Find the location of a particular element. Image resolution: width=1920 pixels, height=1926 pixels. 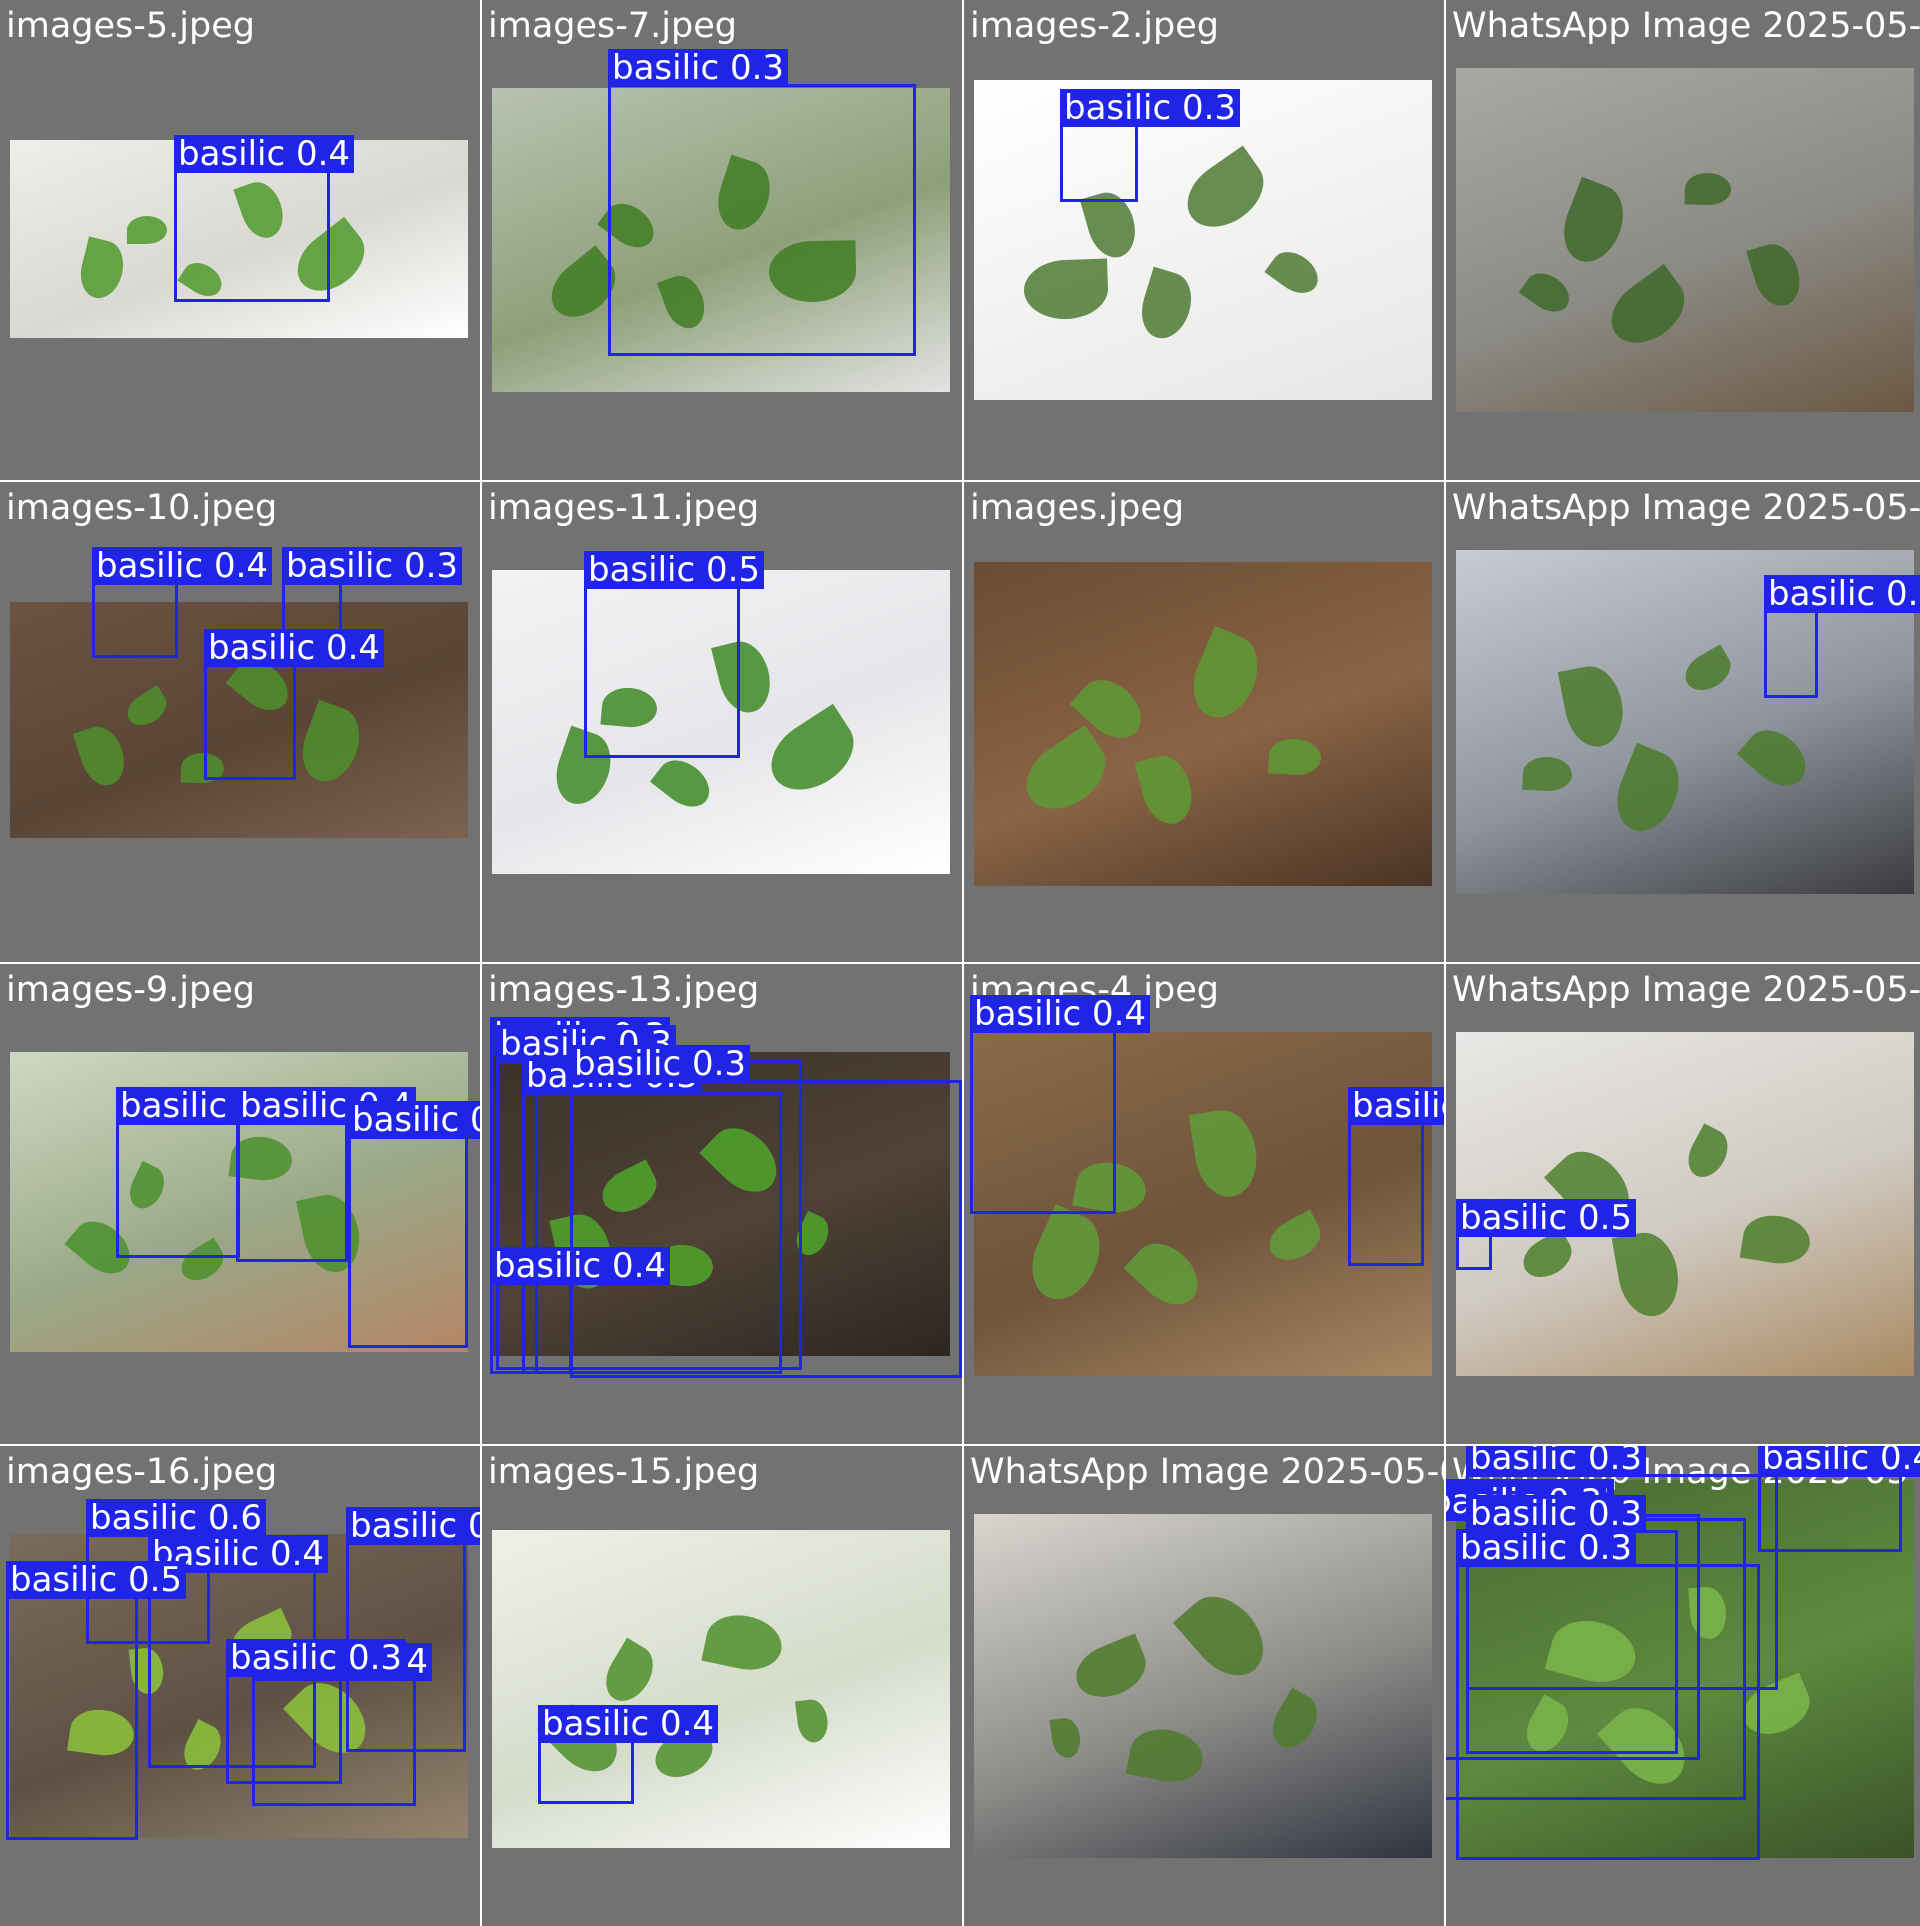

image-filename: images-10.jpeg is located at coordinates (142, 508).